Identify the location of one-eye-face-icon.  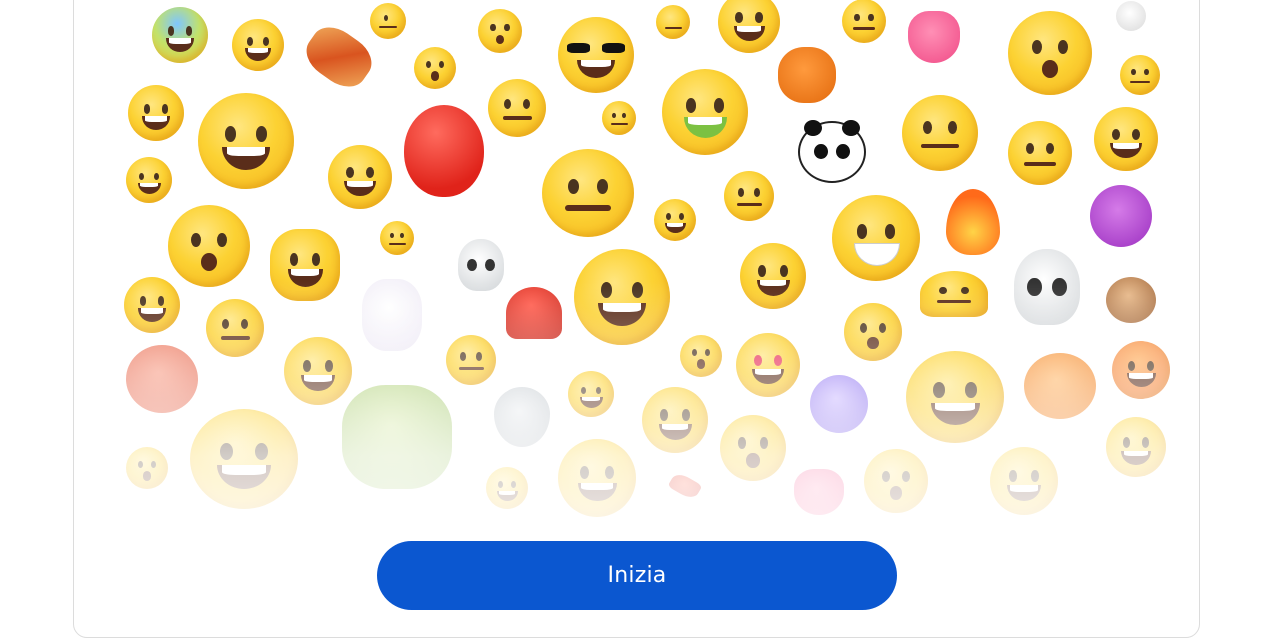
(388, 21).